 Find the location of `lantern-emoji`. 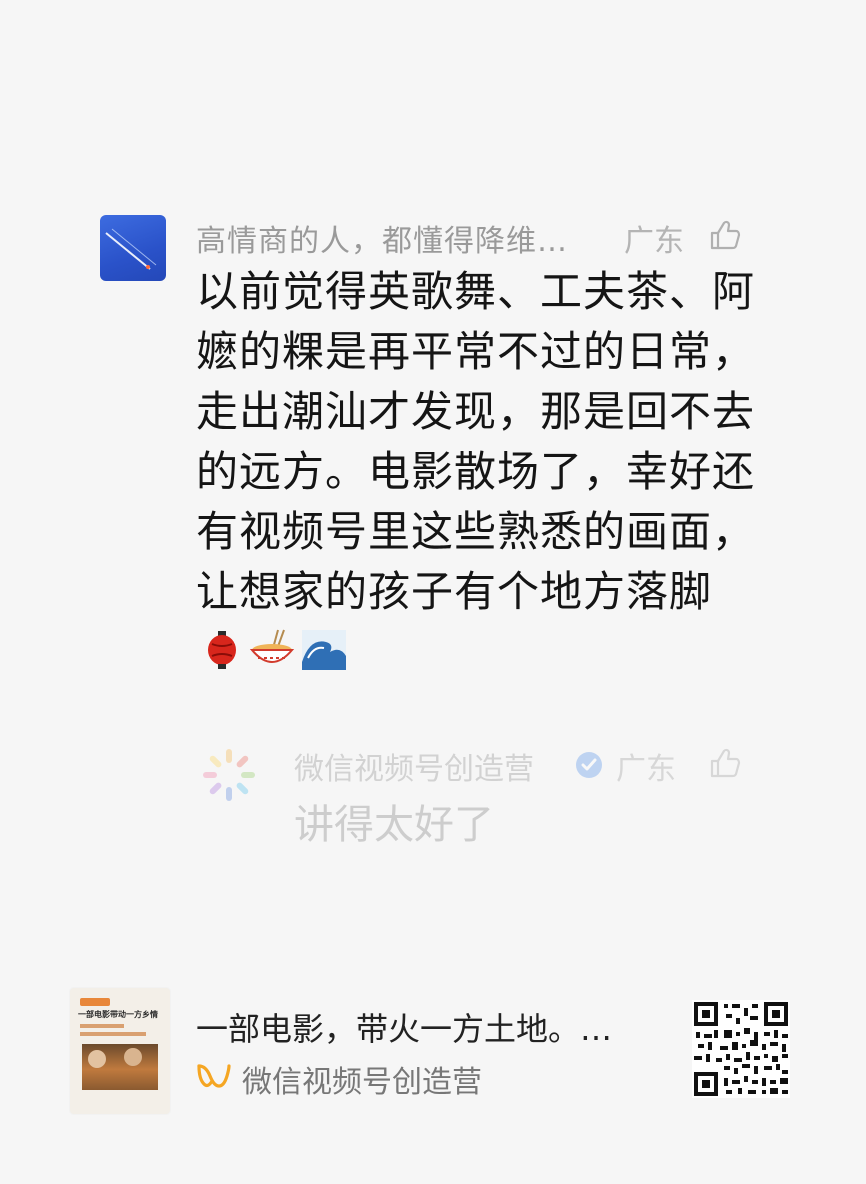

lantern-emoji is located at coordinates (222, 658).